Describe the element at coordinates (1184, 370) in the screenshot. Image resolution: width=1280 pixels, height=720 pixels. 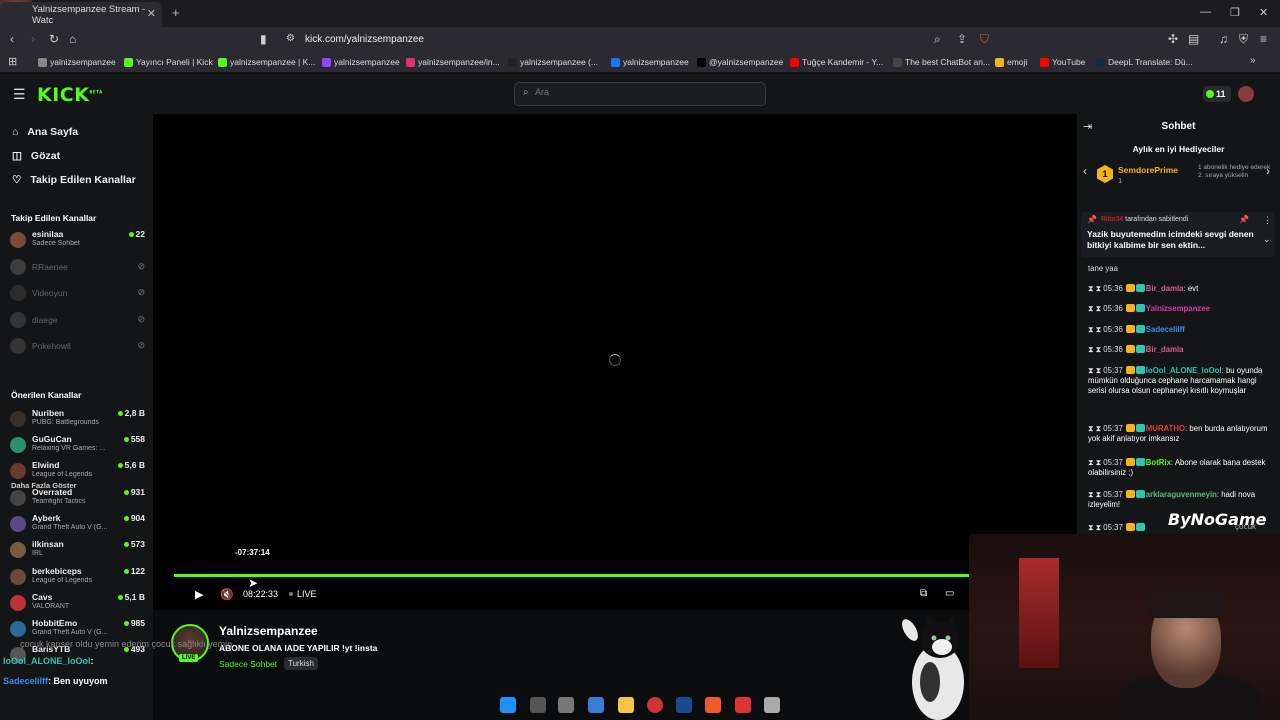
I see `message-username: loOol_ALONE_loOol` at that location.